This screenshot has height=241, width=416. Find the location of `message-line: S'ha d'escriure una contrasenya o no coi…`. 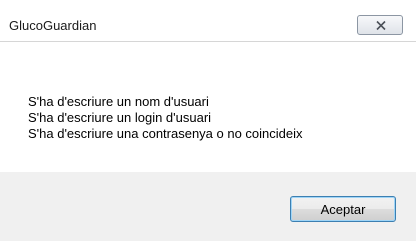

message-line: S'ha d'escriure una contrasenya o no coi… is located at coordinates (165, 133).